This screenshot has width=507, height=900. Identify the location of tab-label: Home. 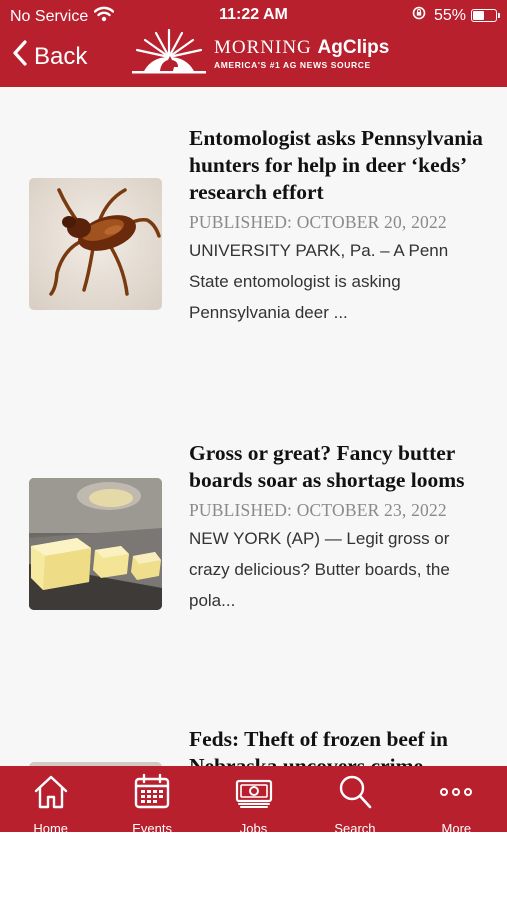
(51, 826).